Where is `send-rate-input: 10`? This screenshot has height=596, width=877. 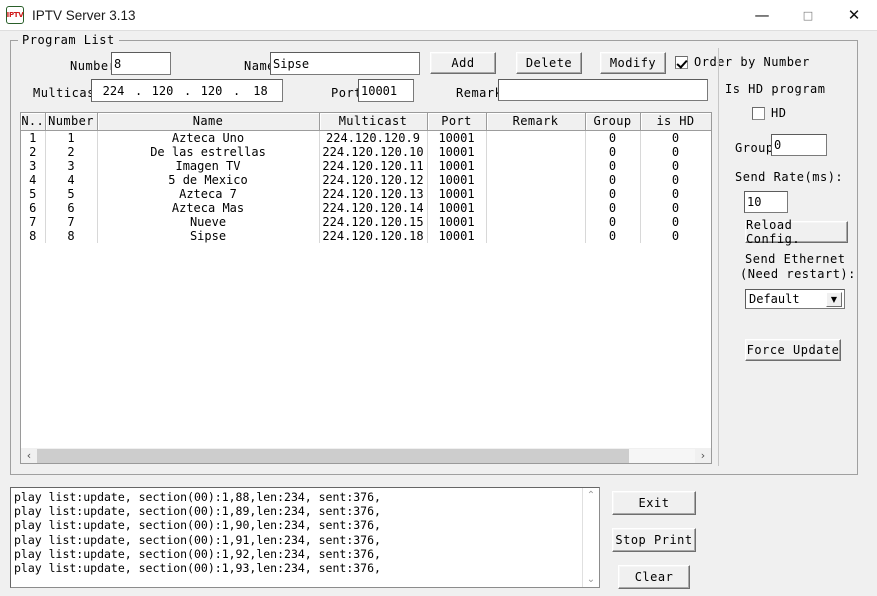 send-rate-input: 10 is located at coordinates (766, 202).